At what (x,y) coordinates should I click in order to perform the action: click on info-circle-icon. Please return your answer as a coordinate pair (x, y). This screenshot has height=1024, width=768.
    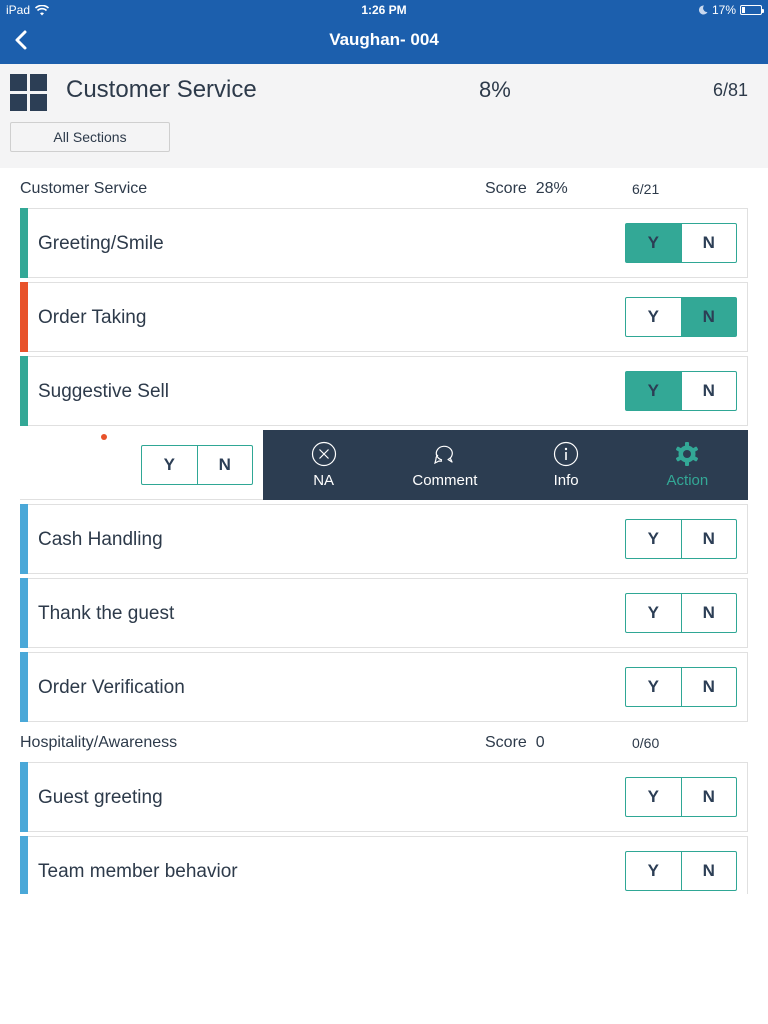
    Looking at the image, I should click on (566, 454).